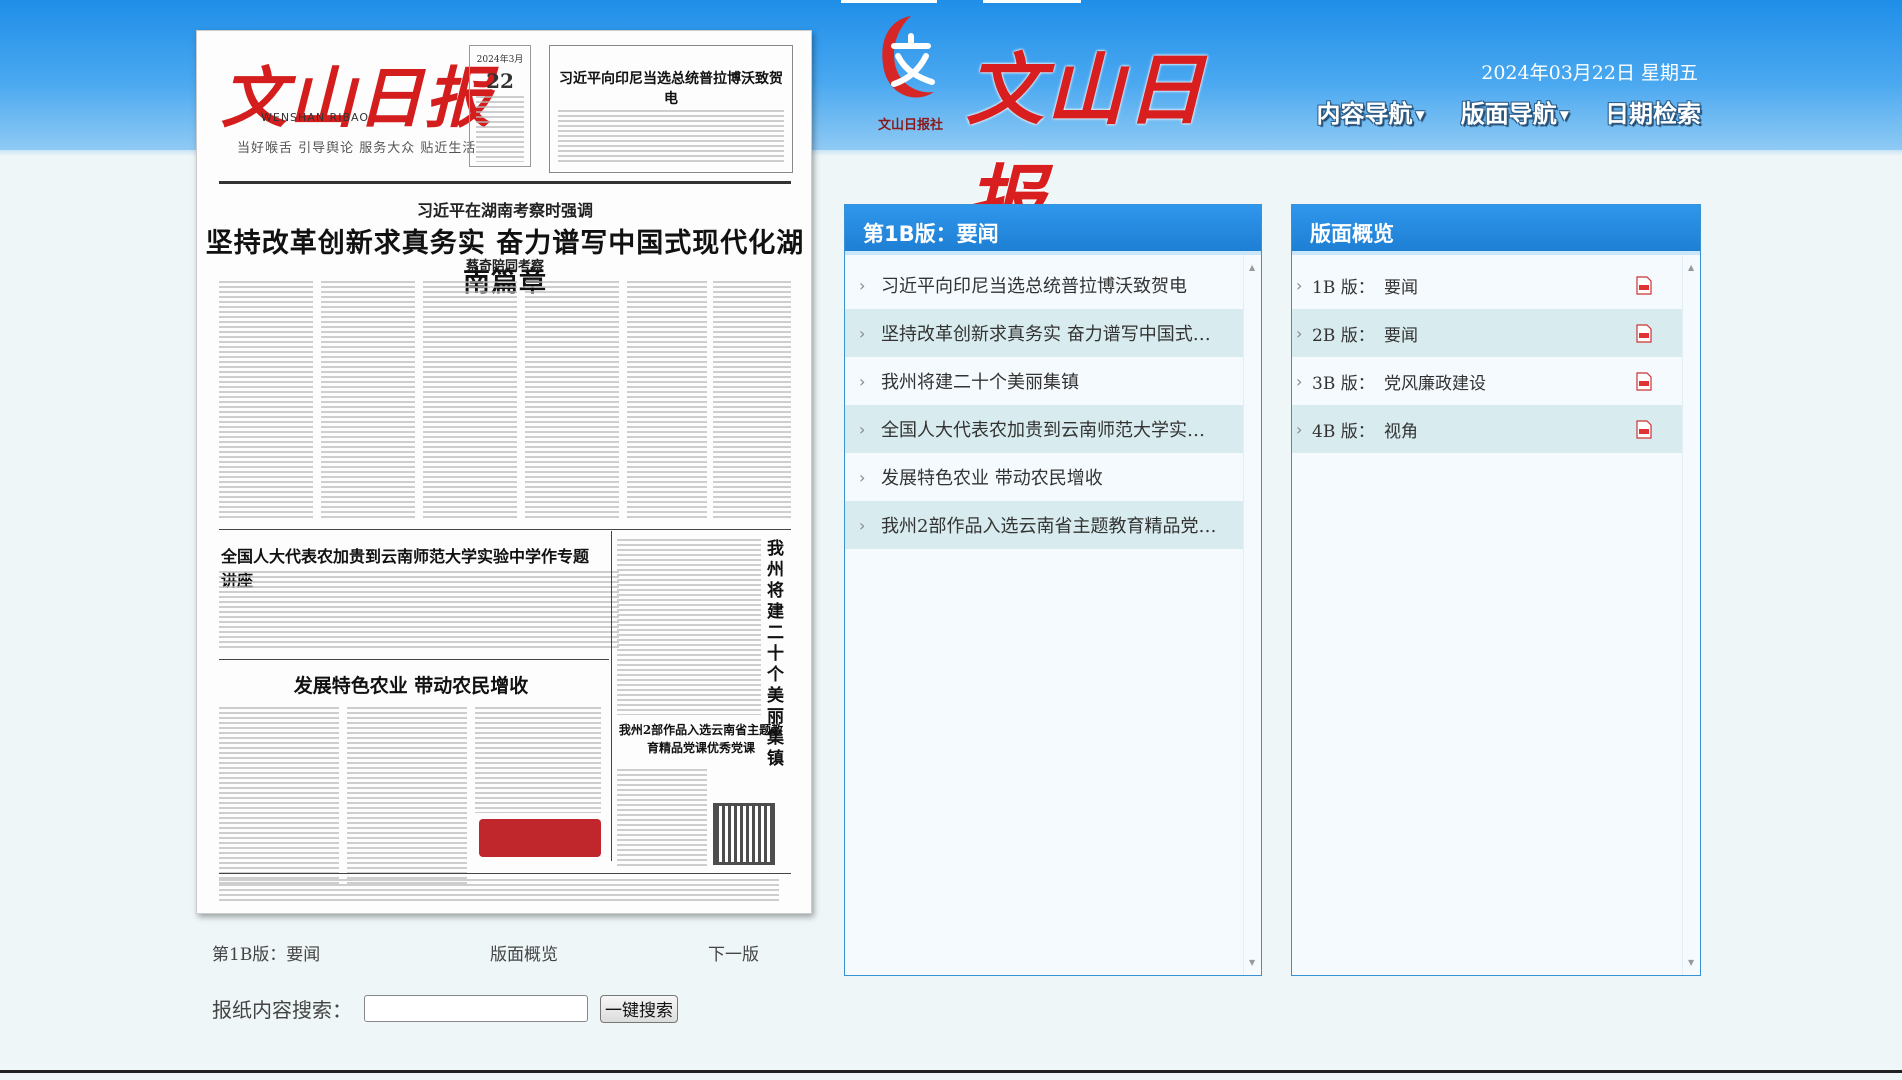  I want to click on page-item: › 1B 版： 要闻, so click(1487, 285).